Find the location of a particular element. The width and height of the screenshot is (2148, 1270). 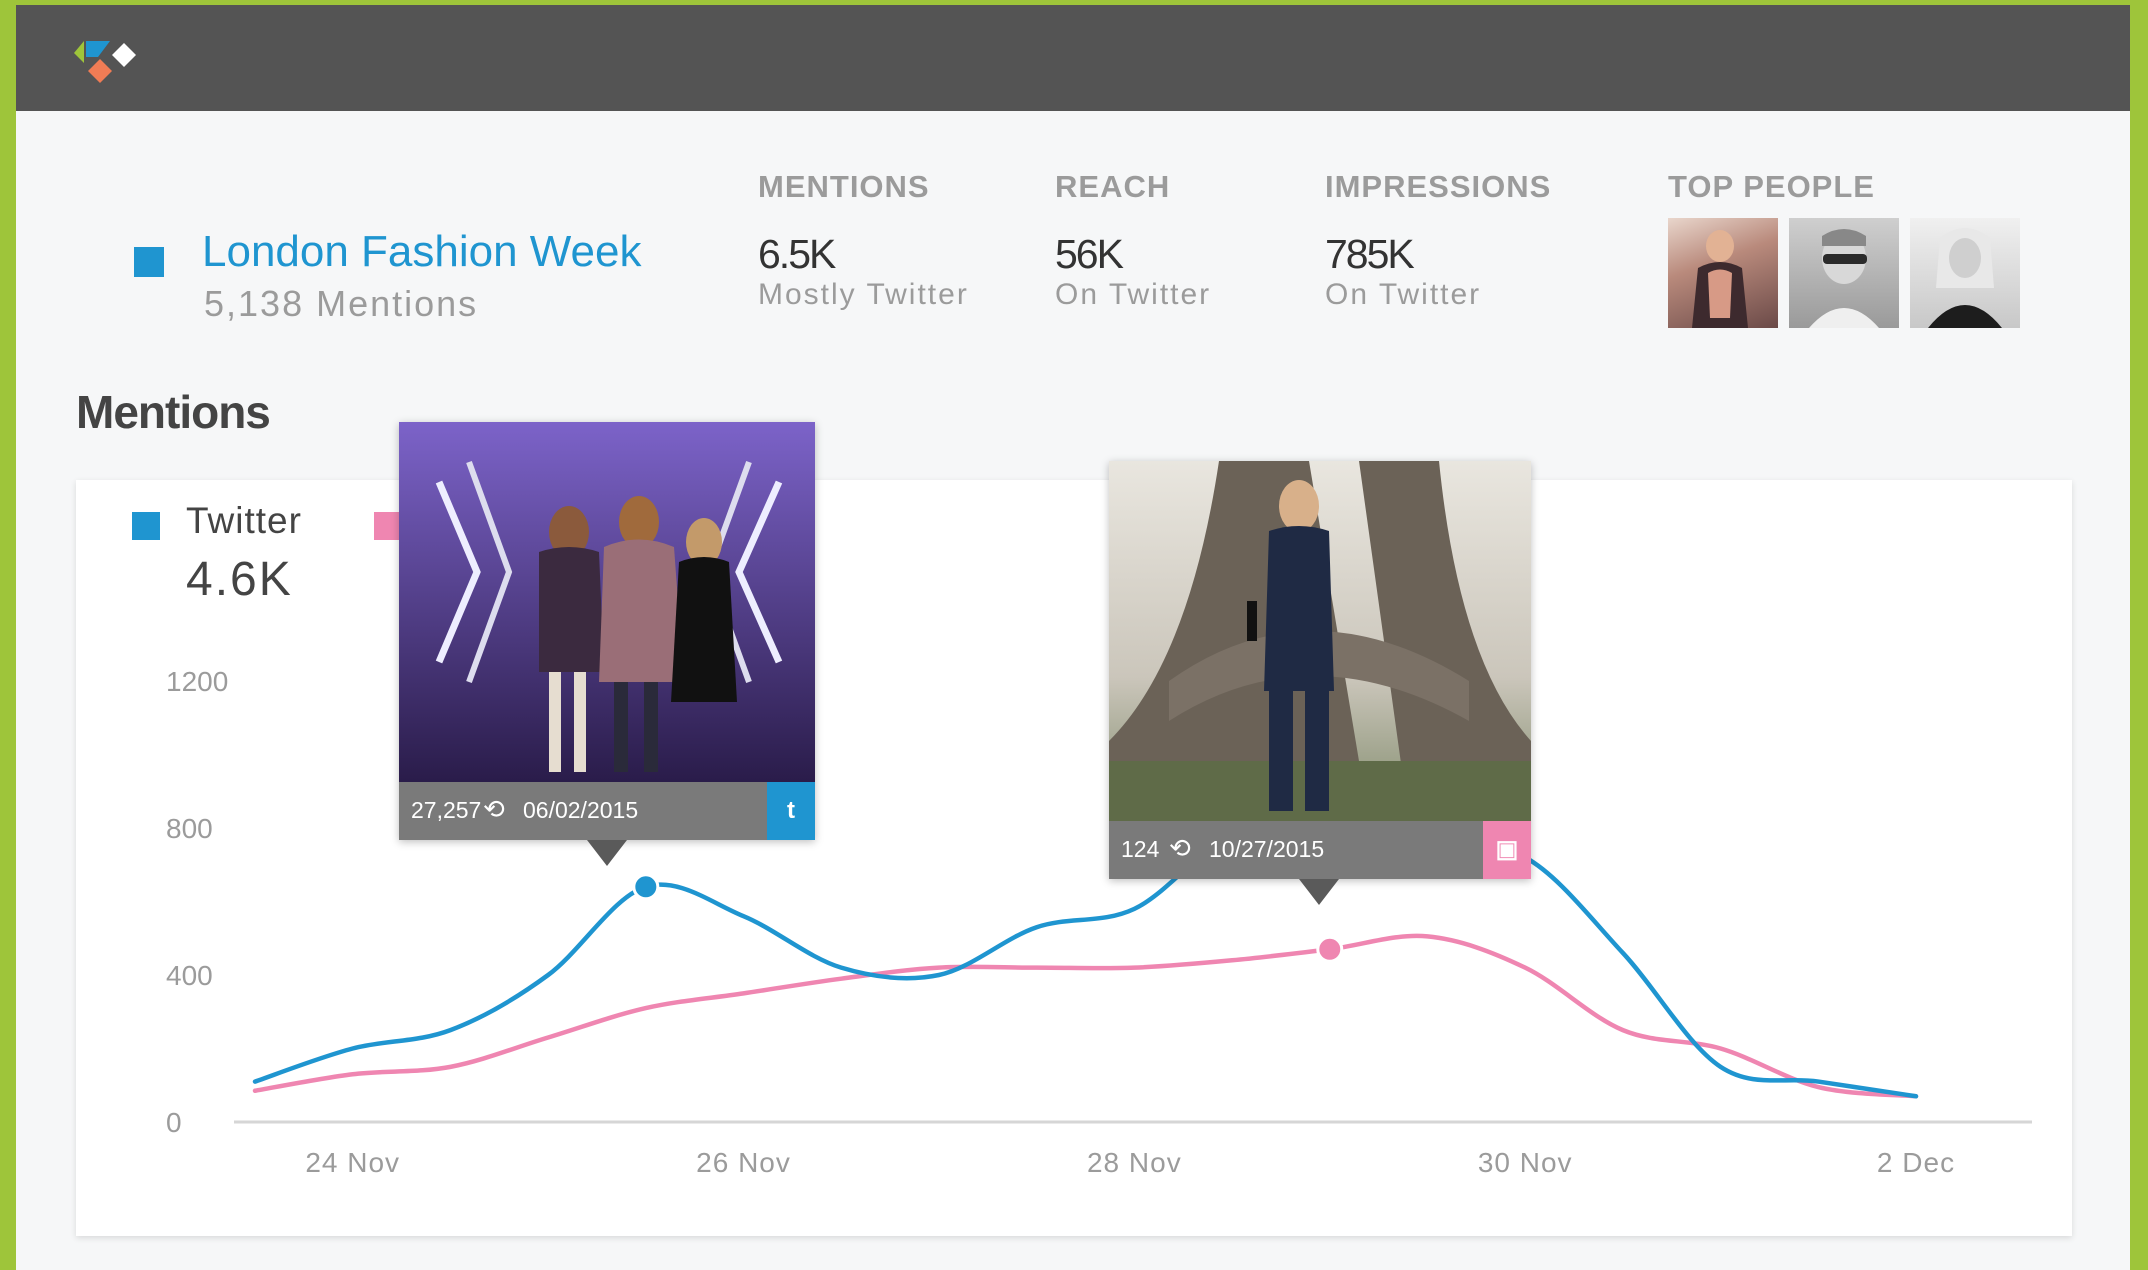

y-tick-label: 800 is located at coordinates (189, 828).